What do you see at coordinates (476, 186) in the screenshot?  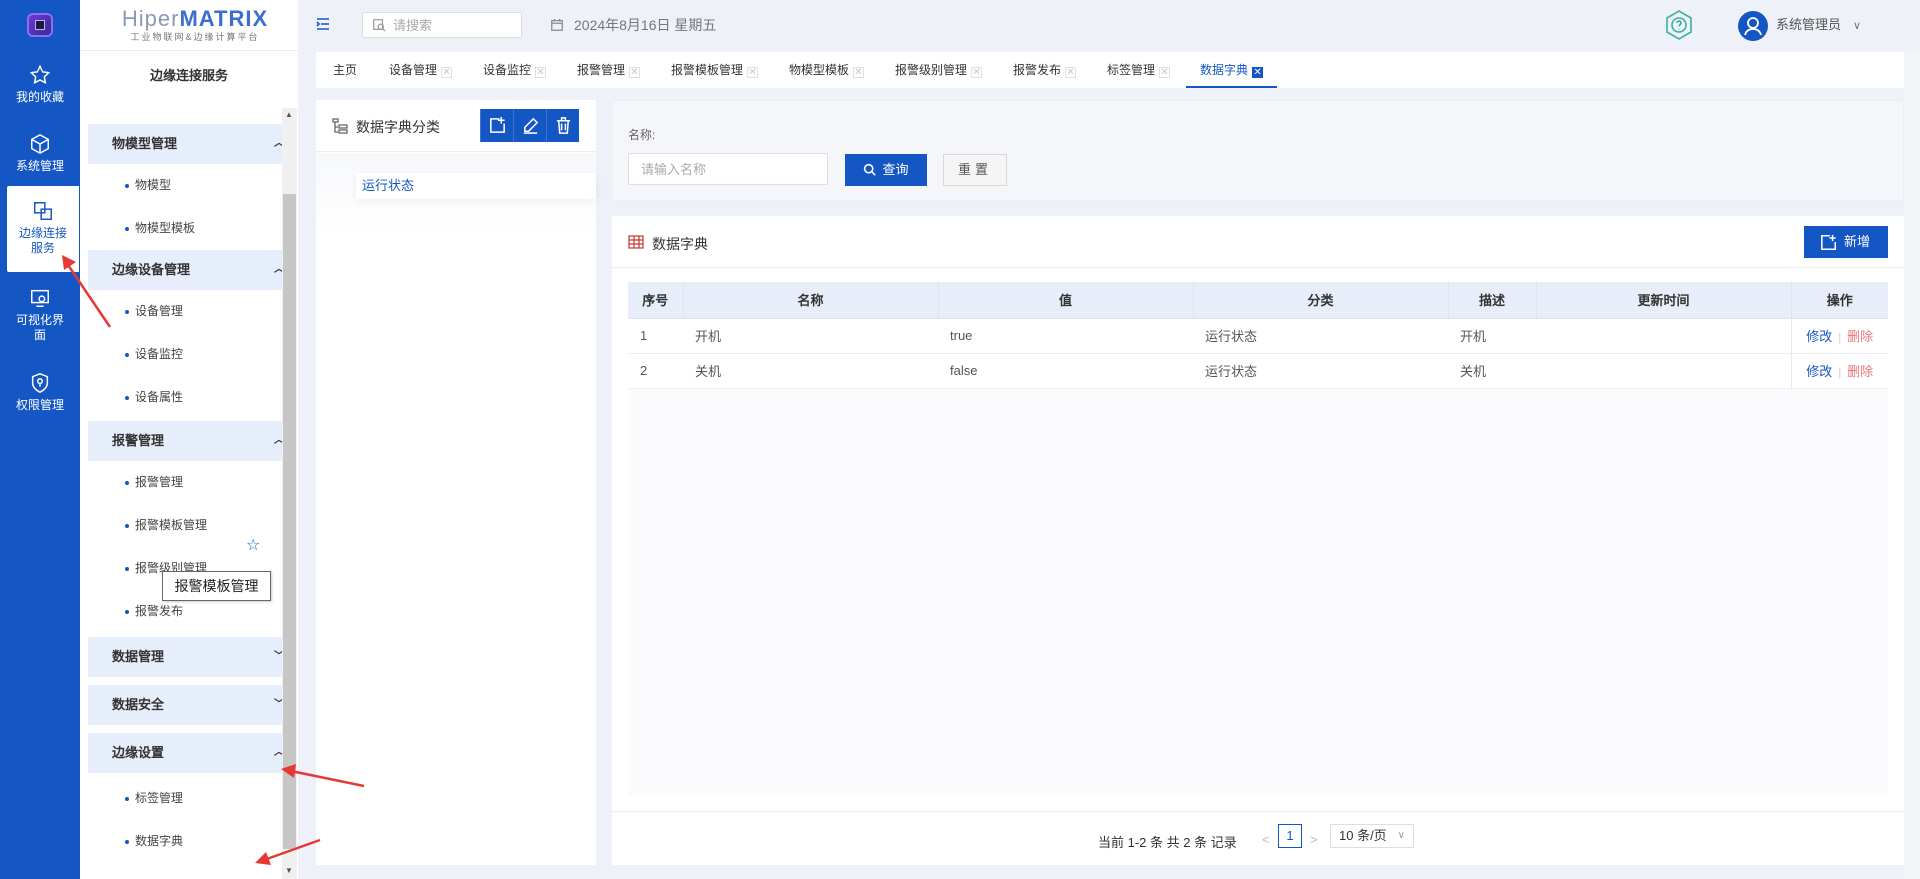 I see `category-item-running-state: 运行状态` at bounding box center [476, 186].